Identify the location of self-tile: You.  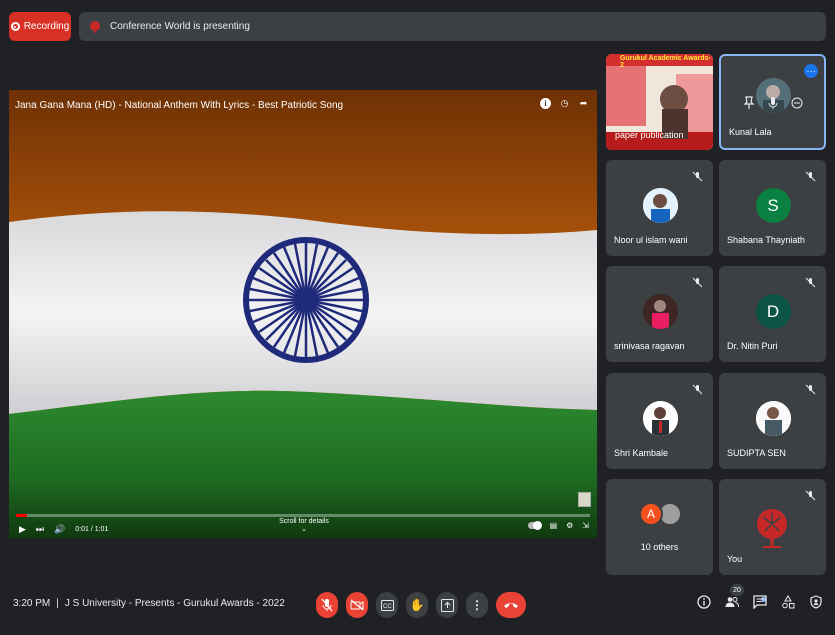
(772, 527).